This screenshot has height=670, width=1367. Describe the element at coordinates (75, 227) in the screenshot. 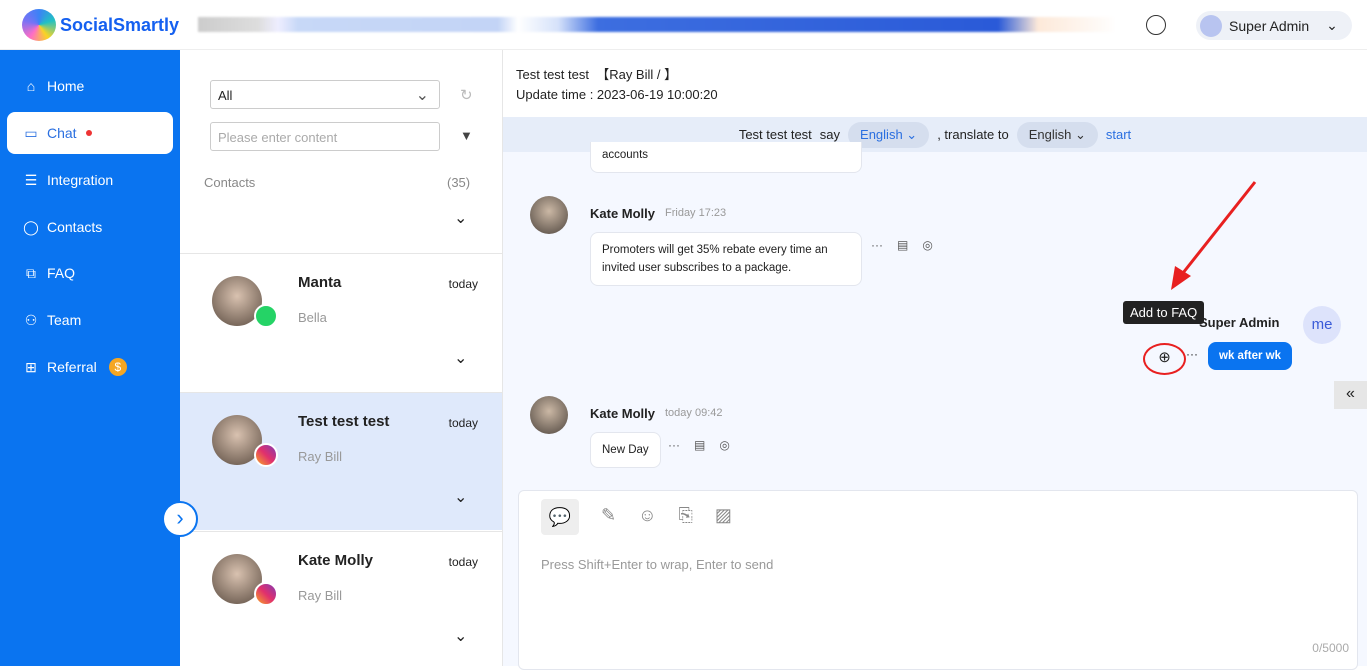

I see `label: Contacts` at that location.